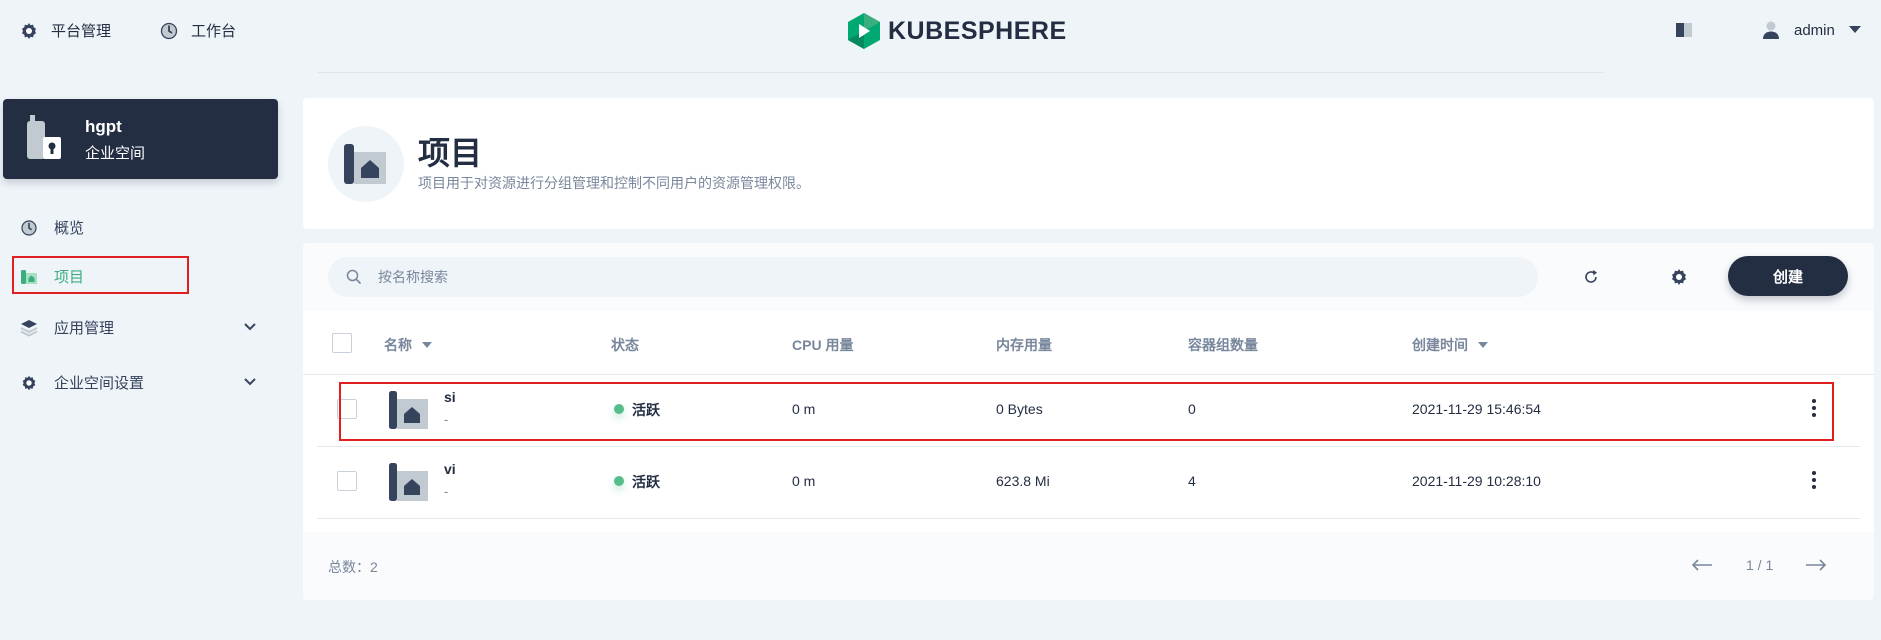 The image size is (1881, 640). I want to click on sidebar-item-label: 应用管理, so click(84, 328).